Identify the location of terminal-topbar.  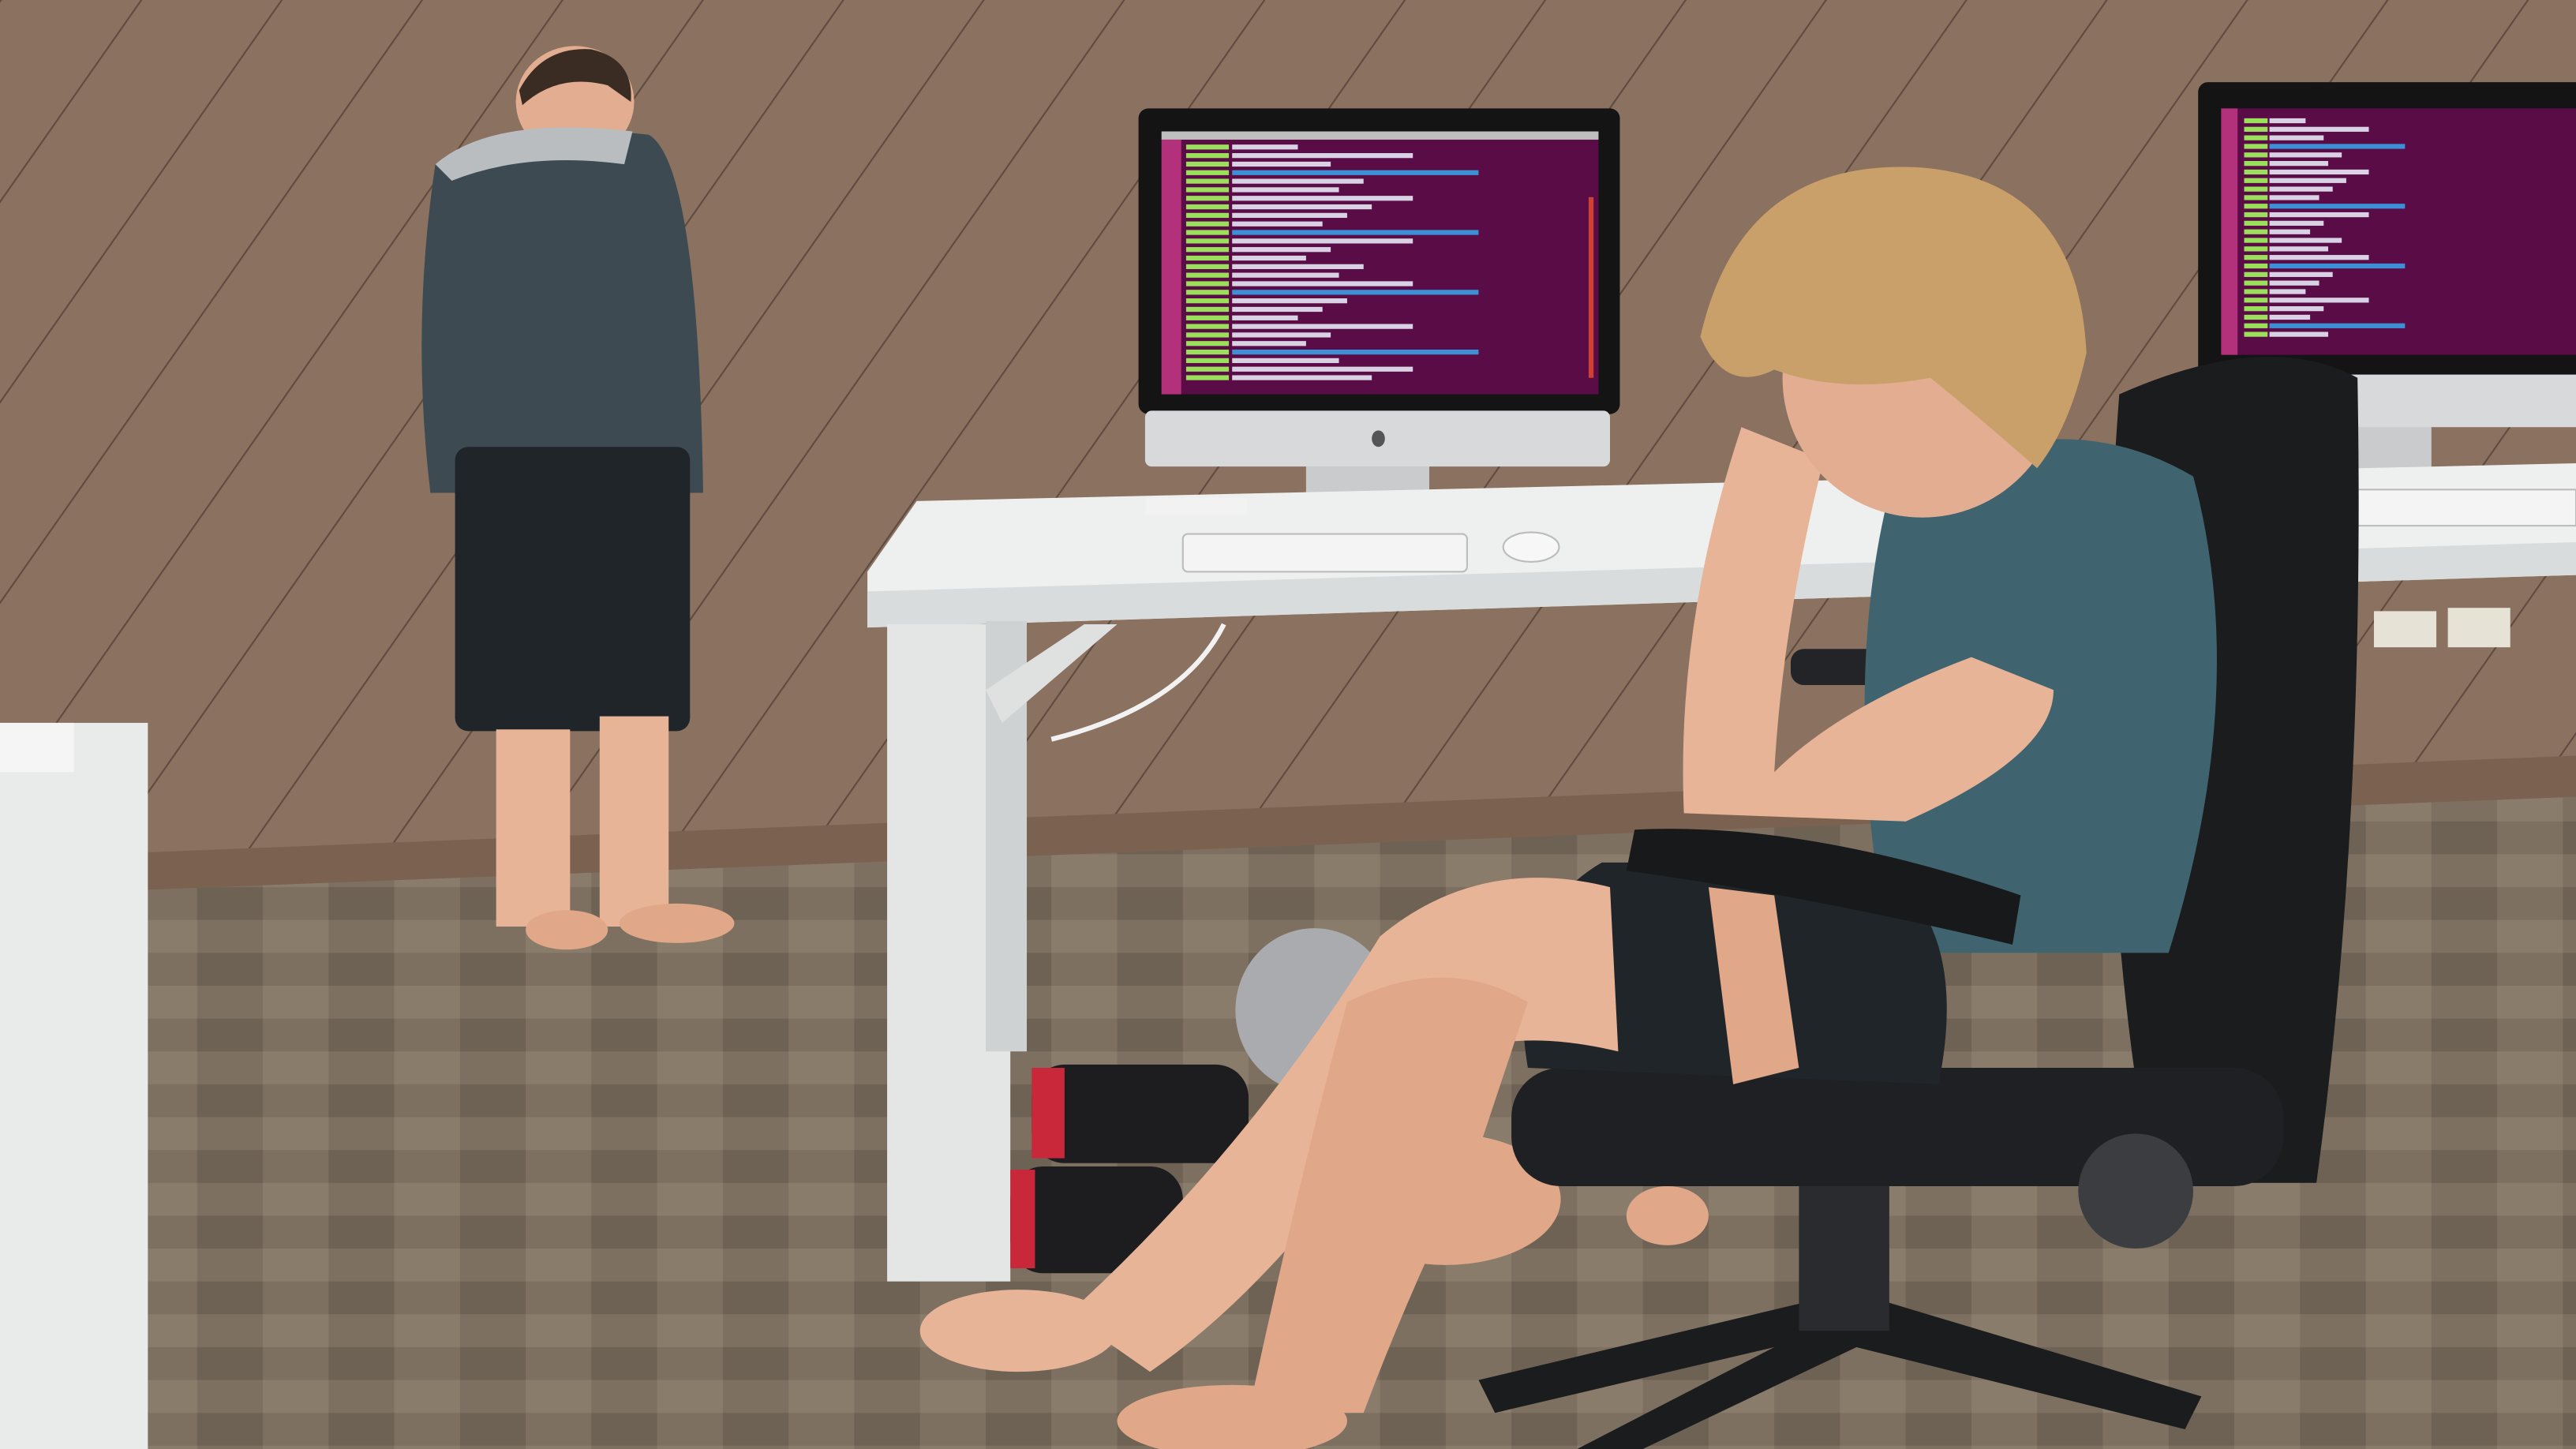
(1380, 135).